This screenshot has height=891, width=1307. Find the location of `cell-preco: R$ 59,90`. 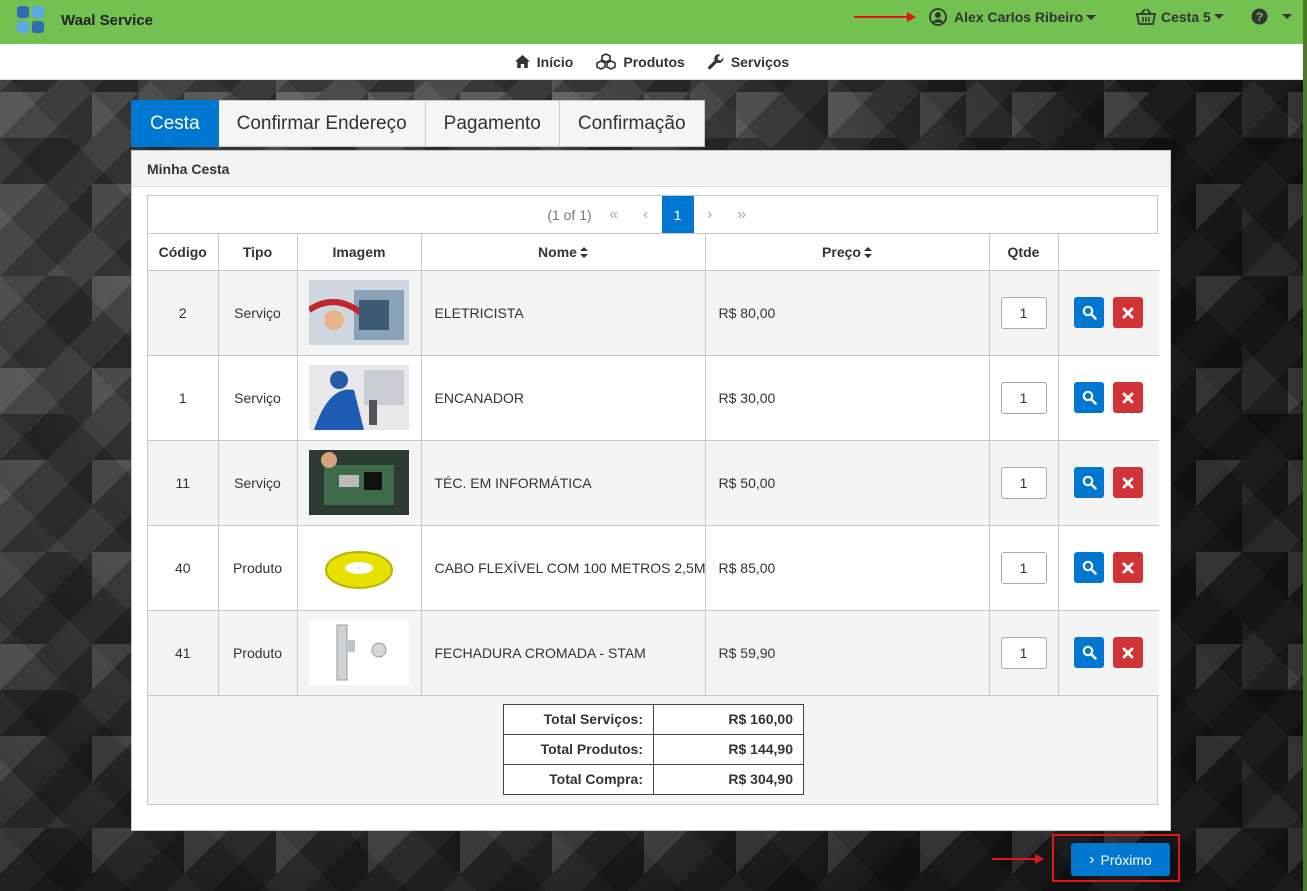

cell-preco: R$ 59,90 is located at coordinates (847, 653).